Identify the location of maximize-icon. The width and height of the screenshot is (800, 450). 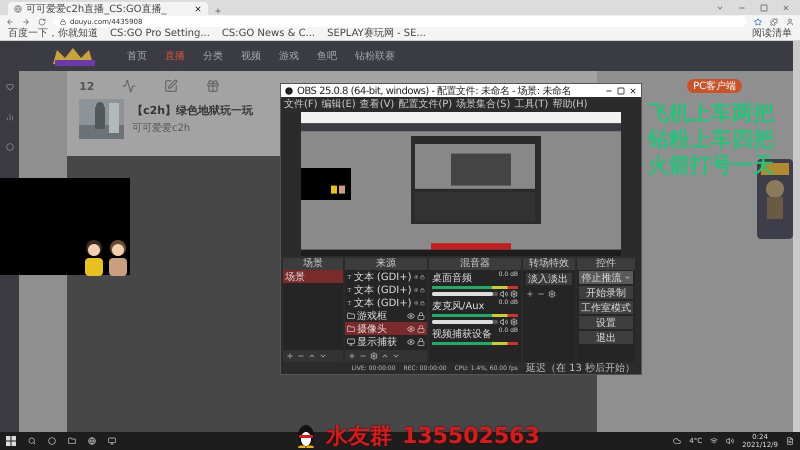
(621, 90).